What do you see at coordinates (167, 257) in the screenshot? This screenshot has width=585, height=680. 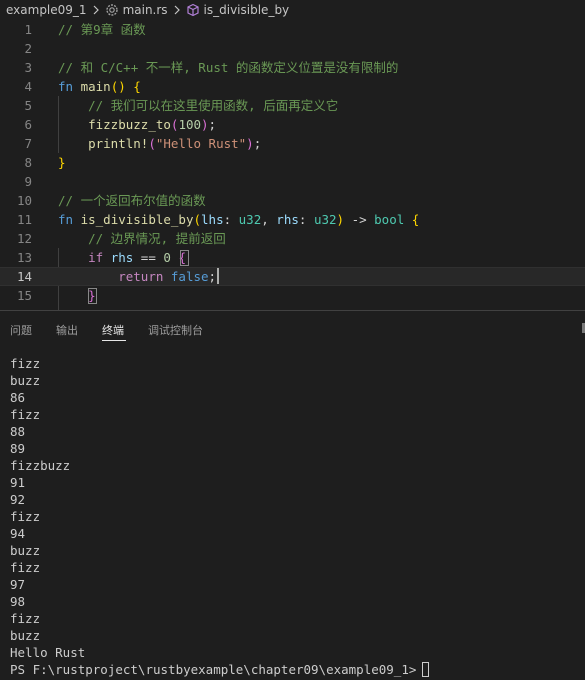 I see `code-token: 0` at bounding box center [167, 257].